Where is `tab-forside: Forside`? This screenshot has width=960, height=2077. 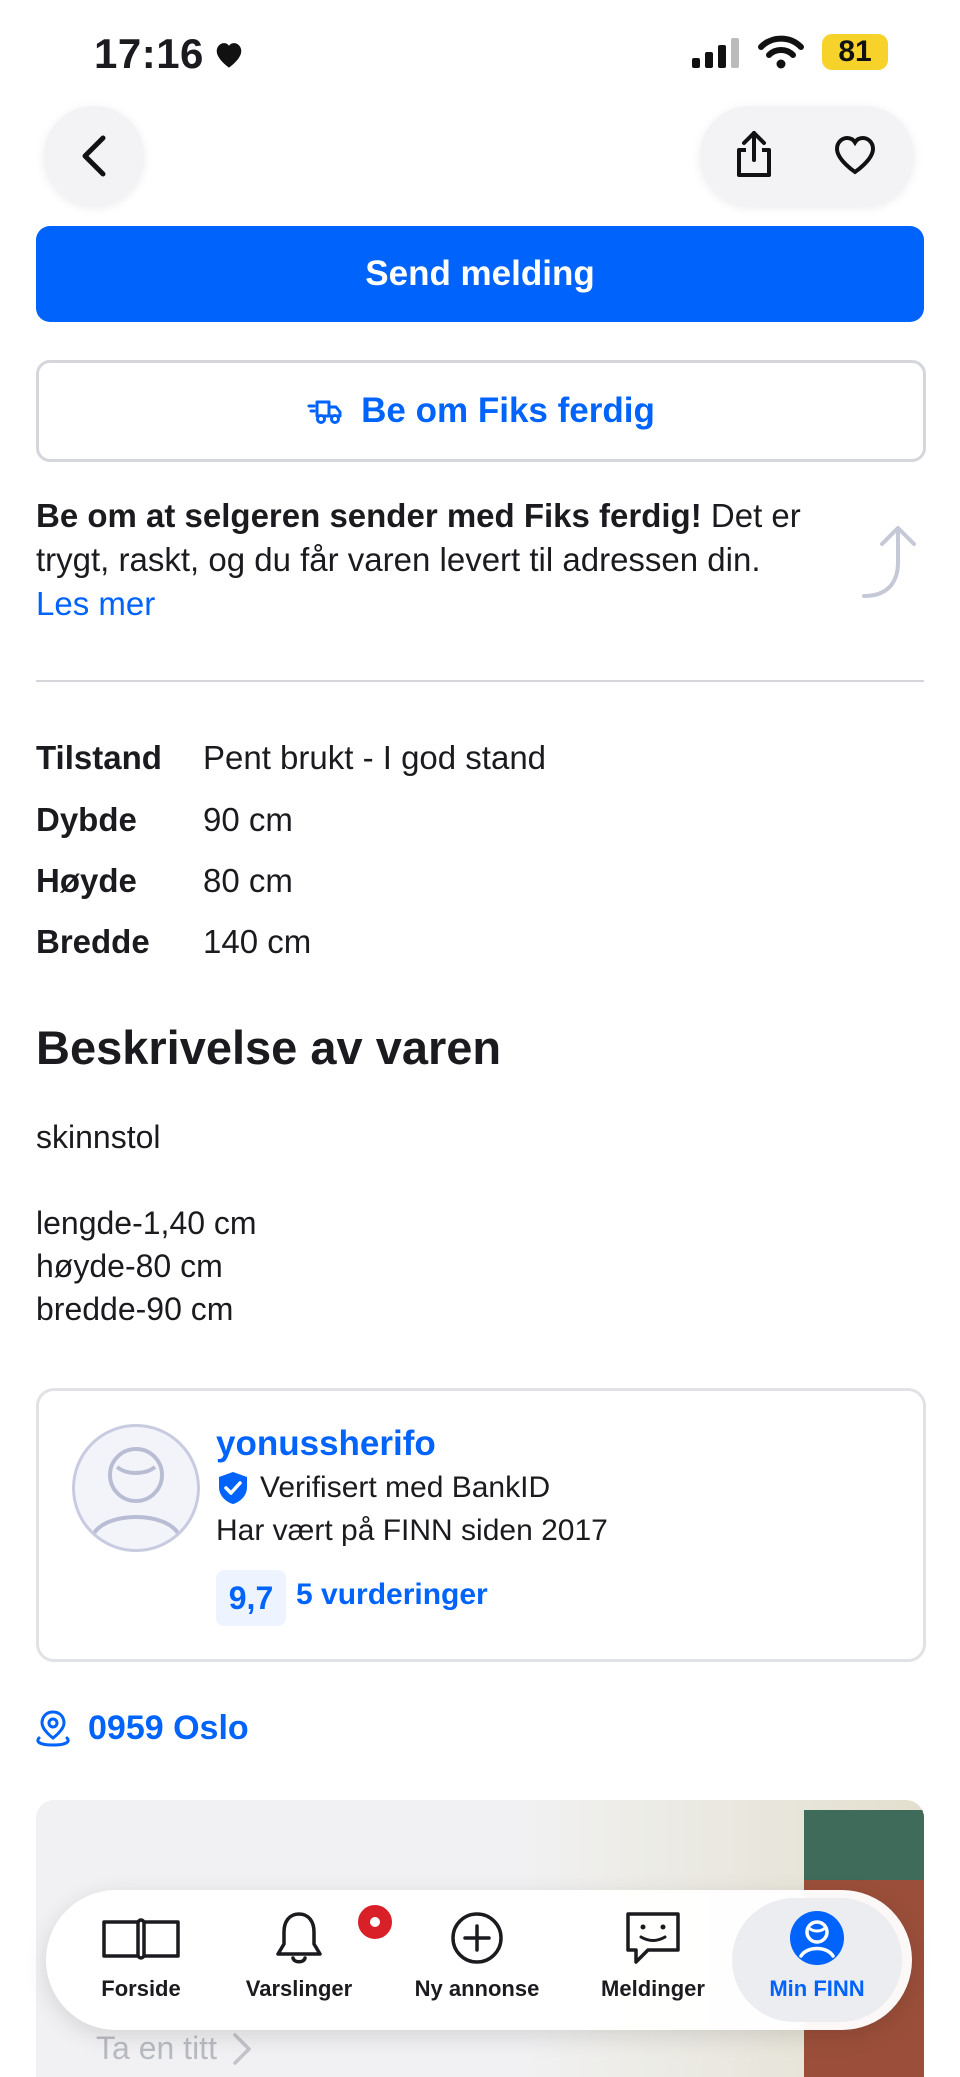
tab-forside: Forside is located at coordinates (141, 1955).